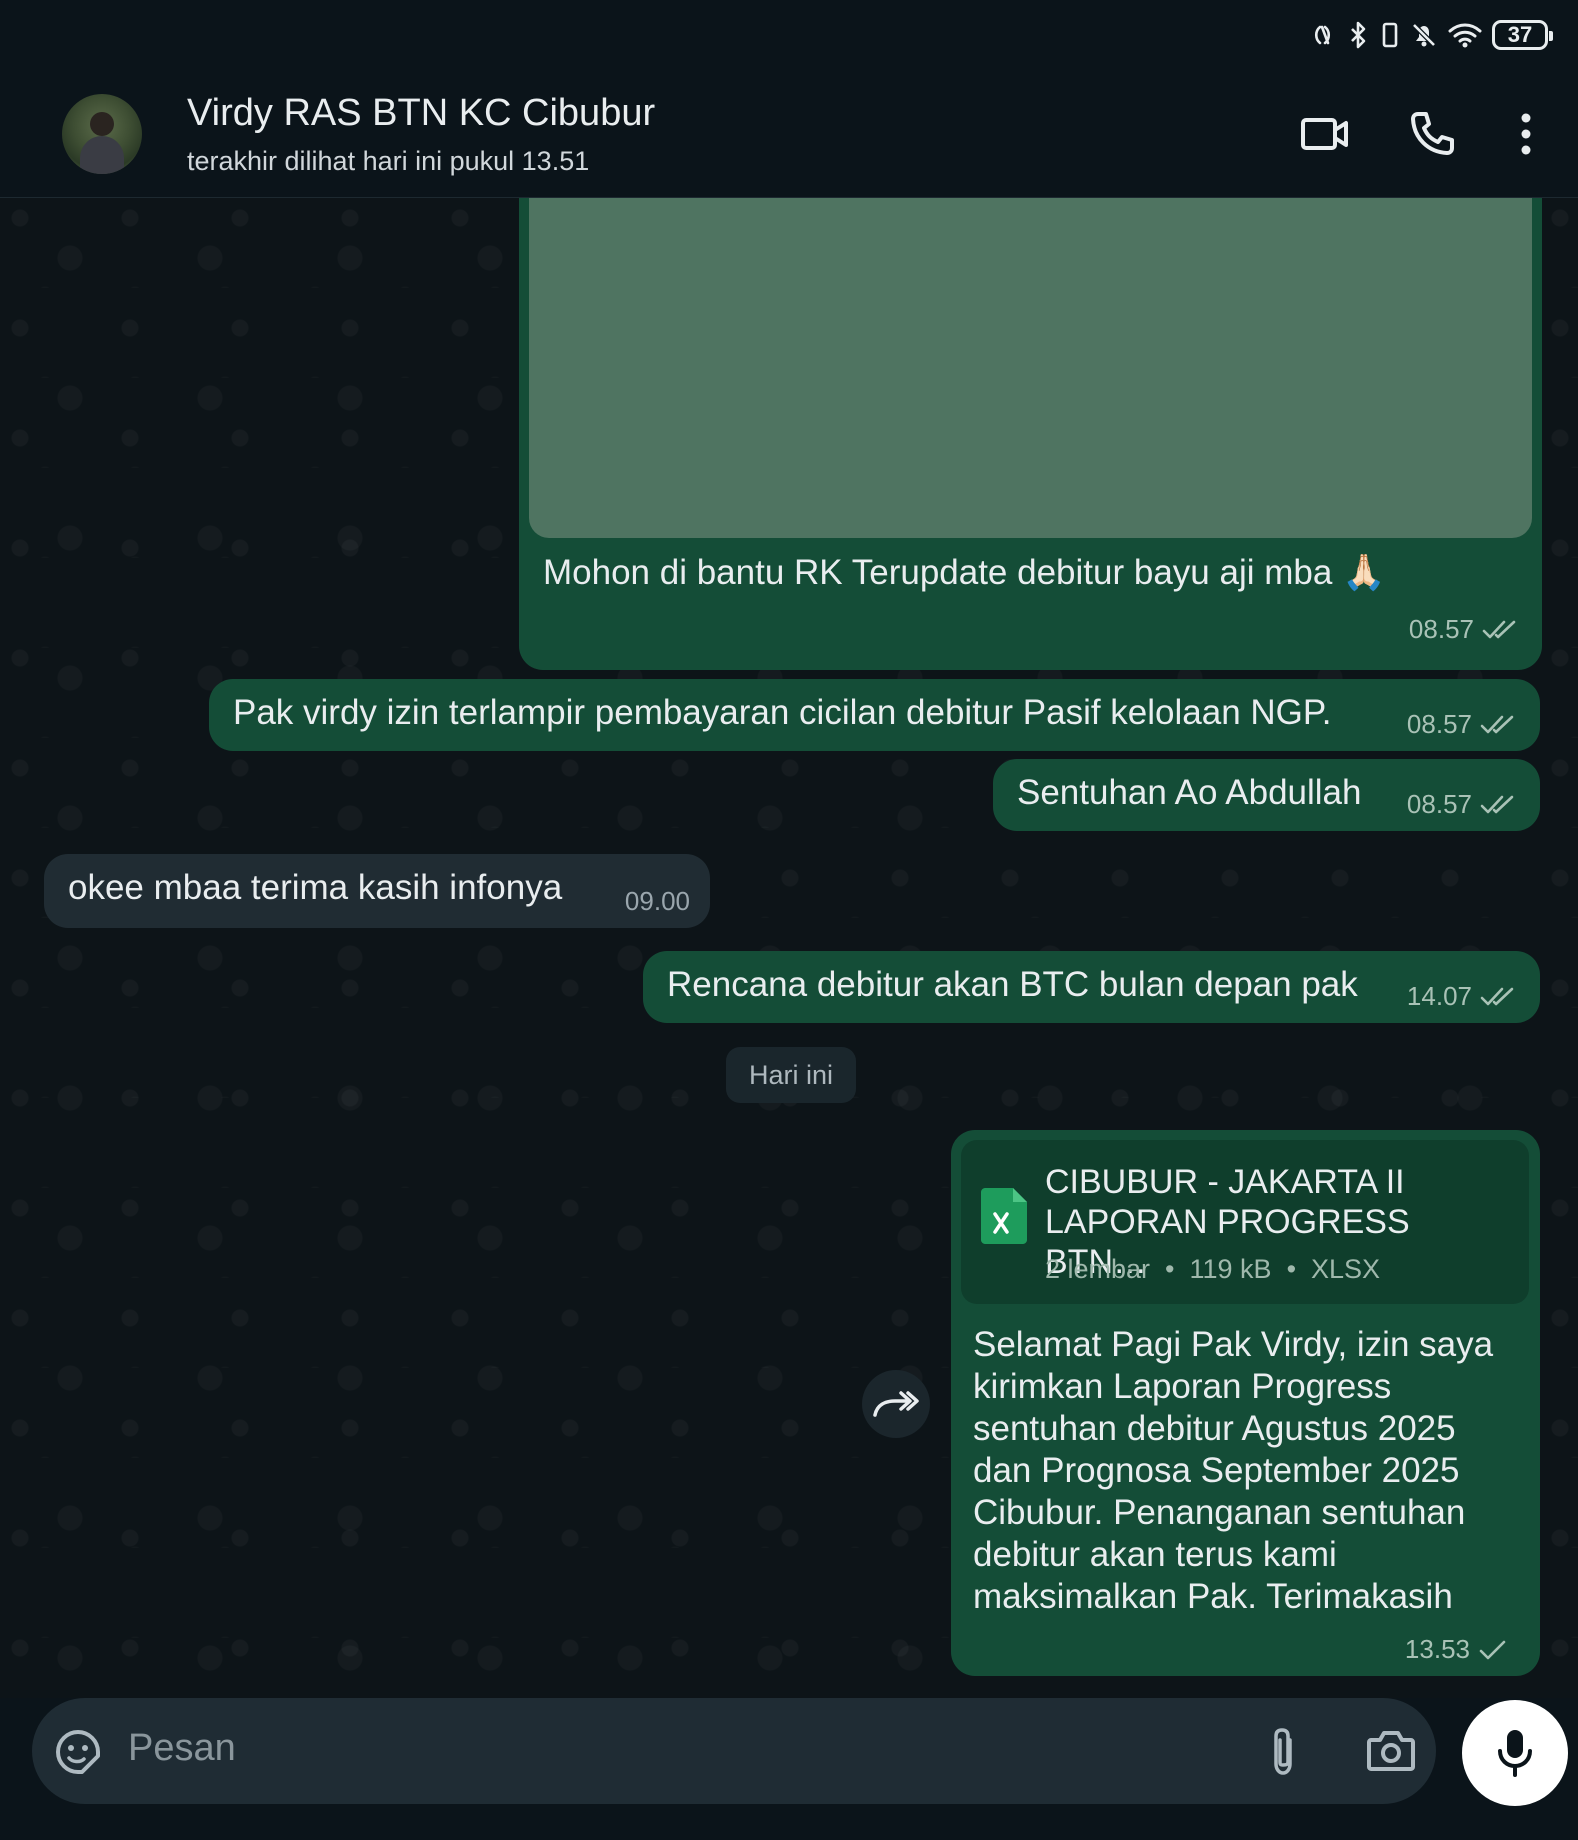 The height and width of the screenshot is (1840, 1578). Describe the element at coordinates (1325, 134) in the screenshot. I see `video-call-icon` at that location.